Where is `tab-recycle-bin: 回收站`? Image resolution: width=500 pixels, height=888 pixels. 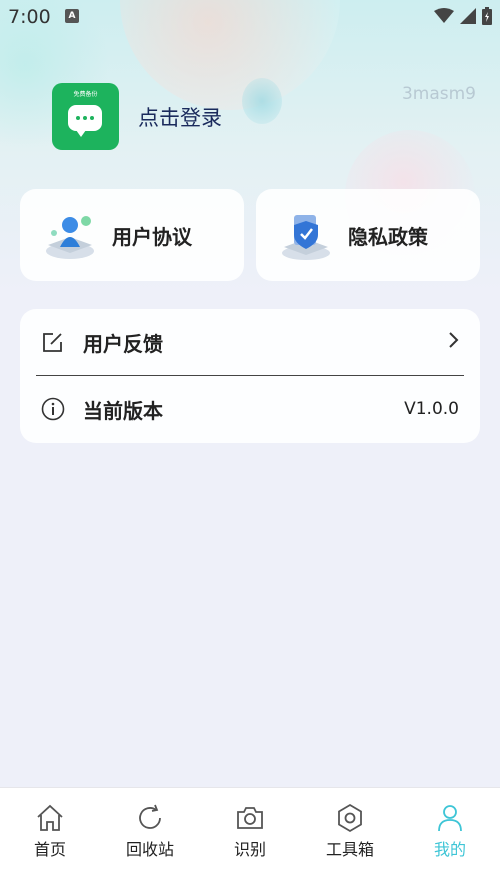 tab-recycle-bin: 回收站 is located at coordinates (150, 831).